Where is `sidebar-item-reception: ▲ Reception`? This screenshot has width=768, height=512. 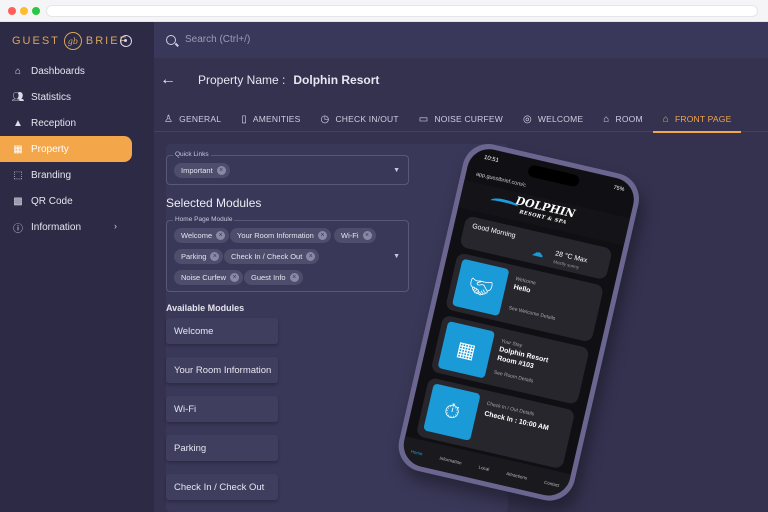 sidebar-item-reception: ▲ Reception is located at coordinates (77, 123).